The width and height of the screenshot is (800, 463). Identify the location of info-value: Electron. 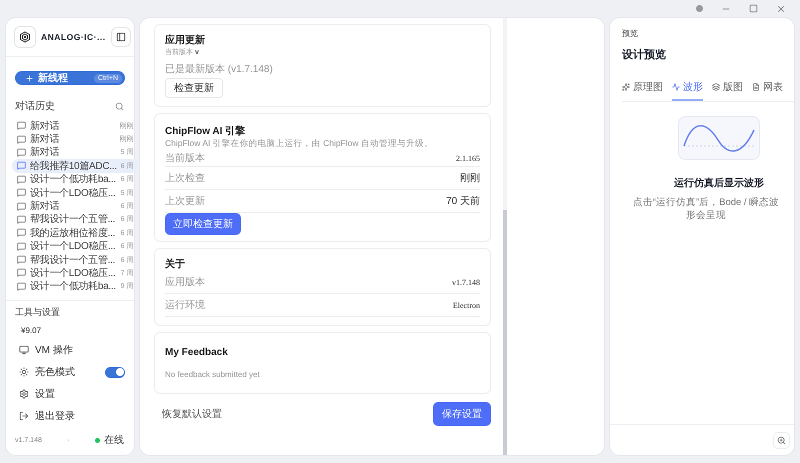
(466, 305).